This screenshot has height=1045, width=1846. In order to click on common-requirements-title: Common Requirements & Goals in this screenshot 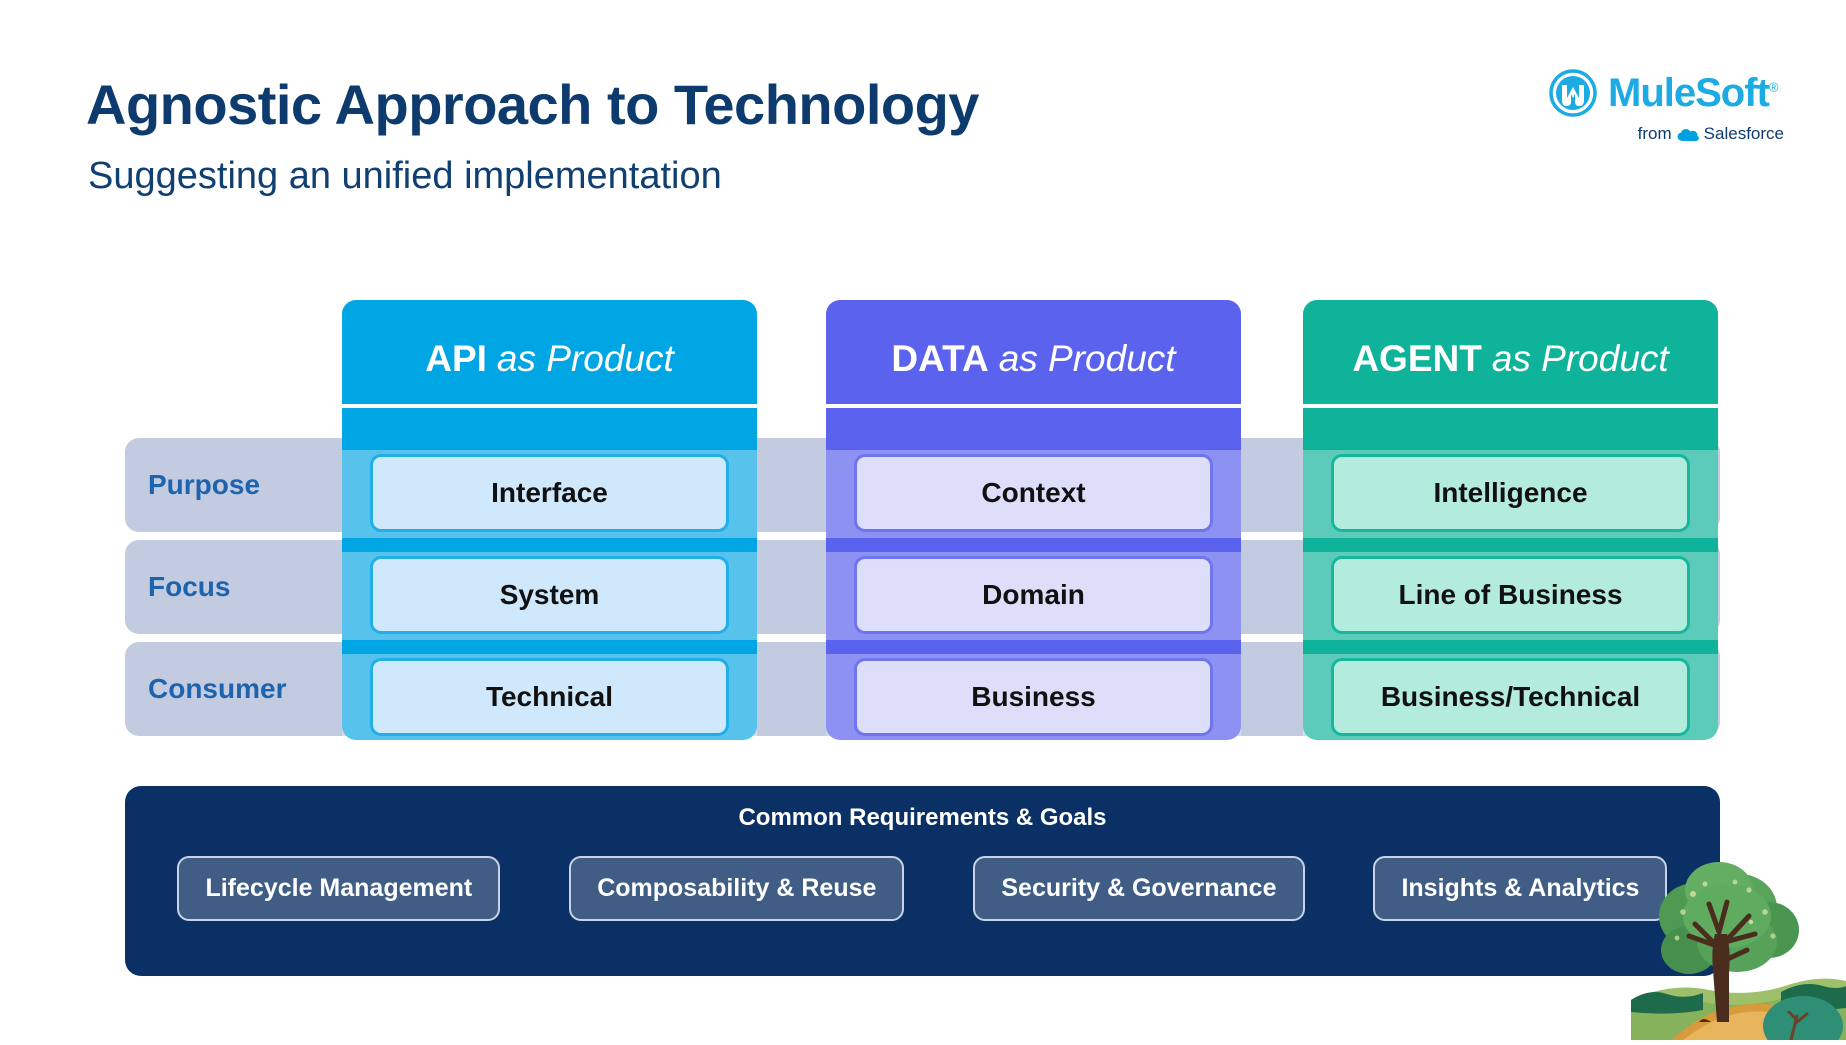, I will do `click(922, 817)`.